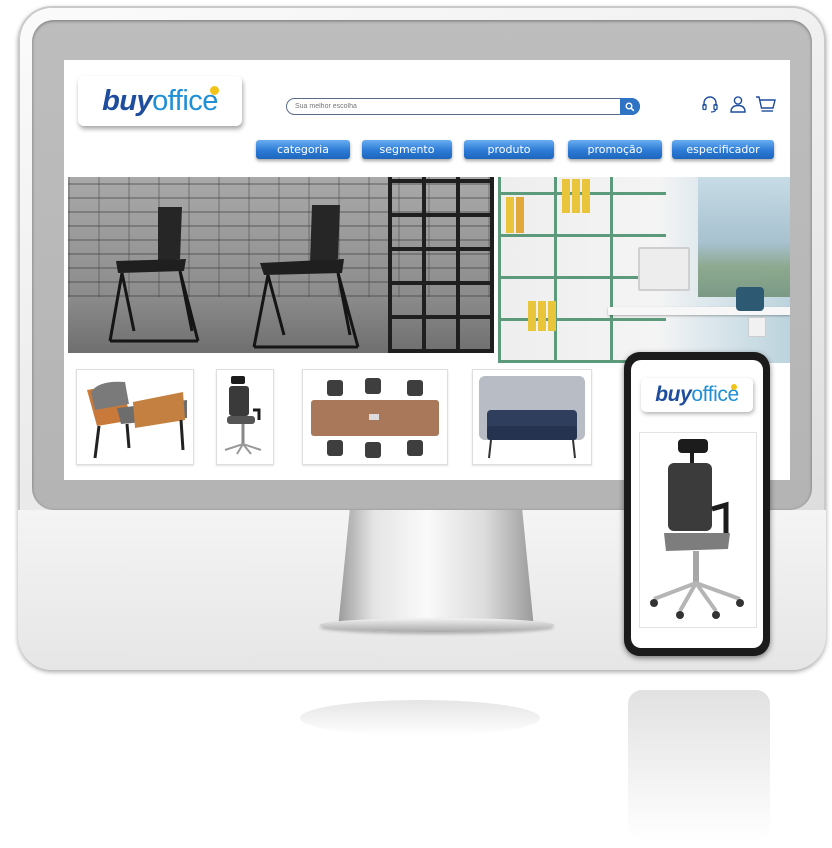  I want to click on chairs-image, so click(234, 277).